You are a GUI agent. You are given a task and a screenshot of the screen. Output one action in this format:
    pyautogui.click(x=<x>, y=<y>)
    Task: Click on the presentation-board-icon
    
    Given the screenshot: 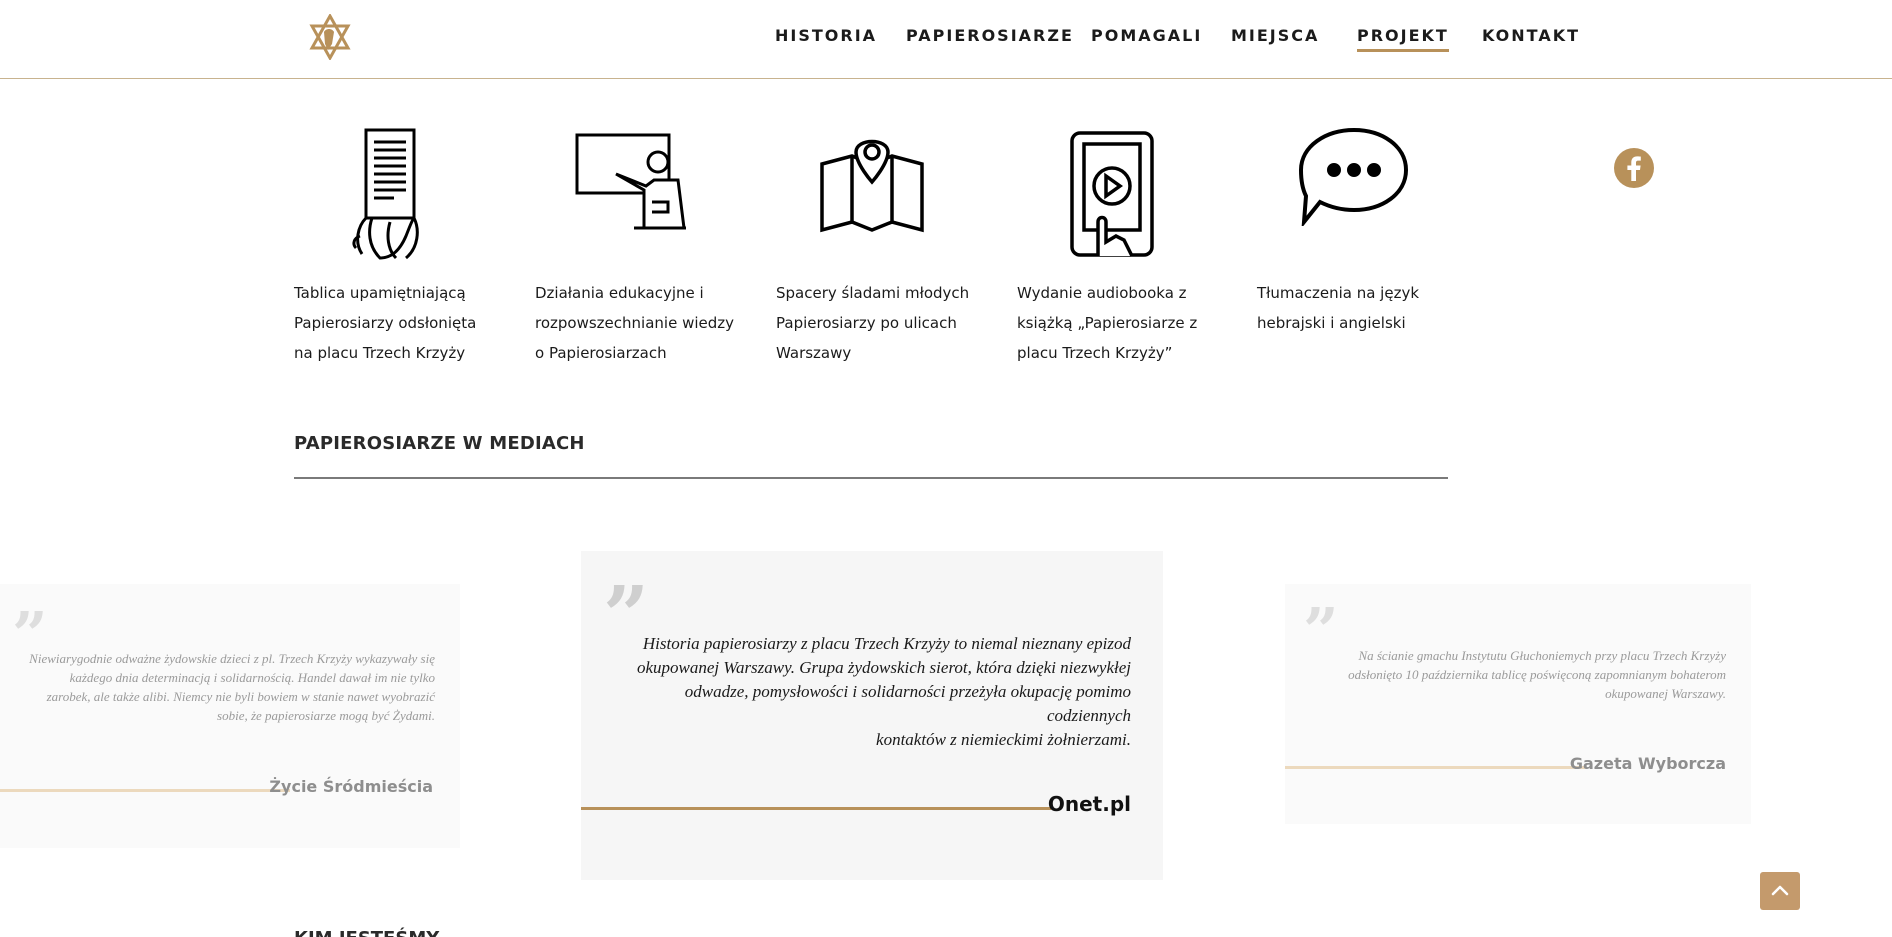 What is the action you would take?
    pyautogui.click(x=630, y=182)
    